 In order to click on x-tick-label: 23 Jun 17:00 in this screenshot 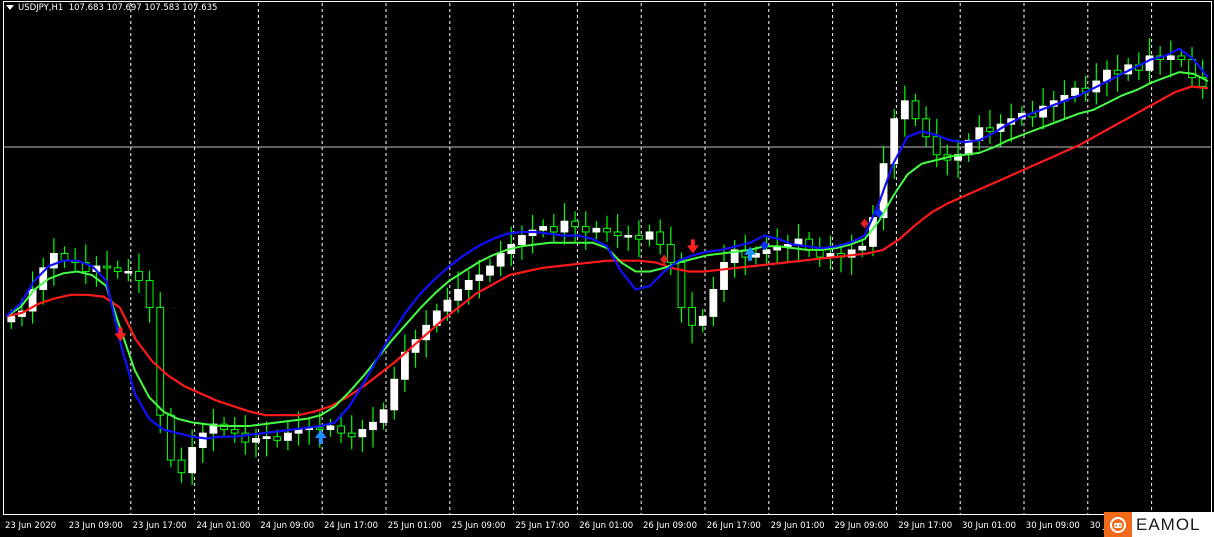, I will do `click(160, 526)`.